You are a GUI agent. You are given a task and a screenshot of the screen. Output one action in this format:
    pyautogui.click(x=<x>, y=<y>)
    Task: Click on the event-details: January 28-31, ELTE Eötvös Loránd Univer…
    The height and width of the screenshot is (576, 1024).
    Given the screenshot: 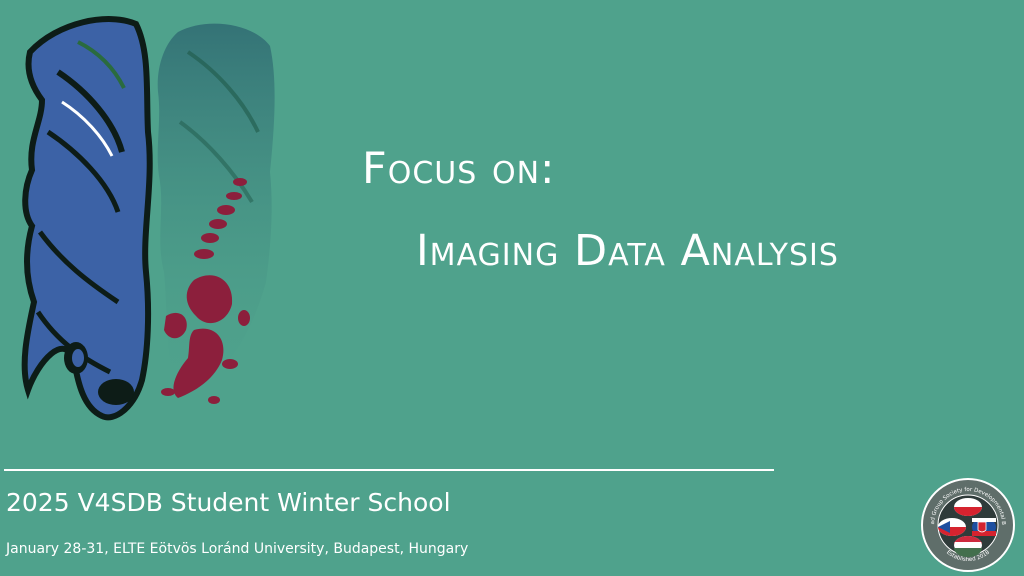 What is the action you would take?
    pyautogui.click(x=237, y=549)
    